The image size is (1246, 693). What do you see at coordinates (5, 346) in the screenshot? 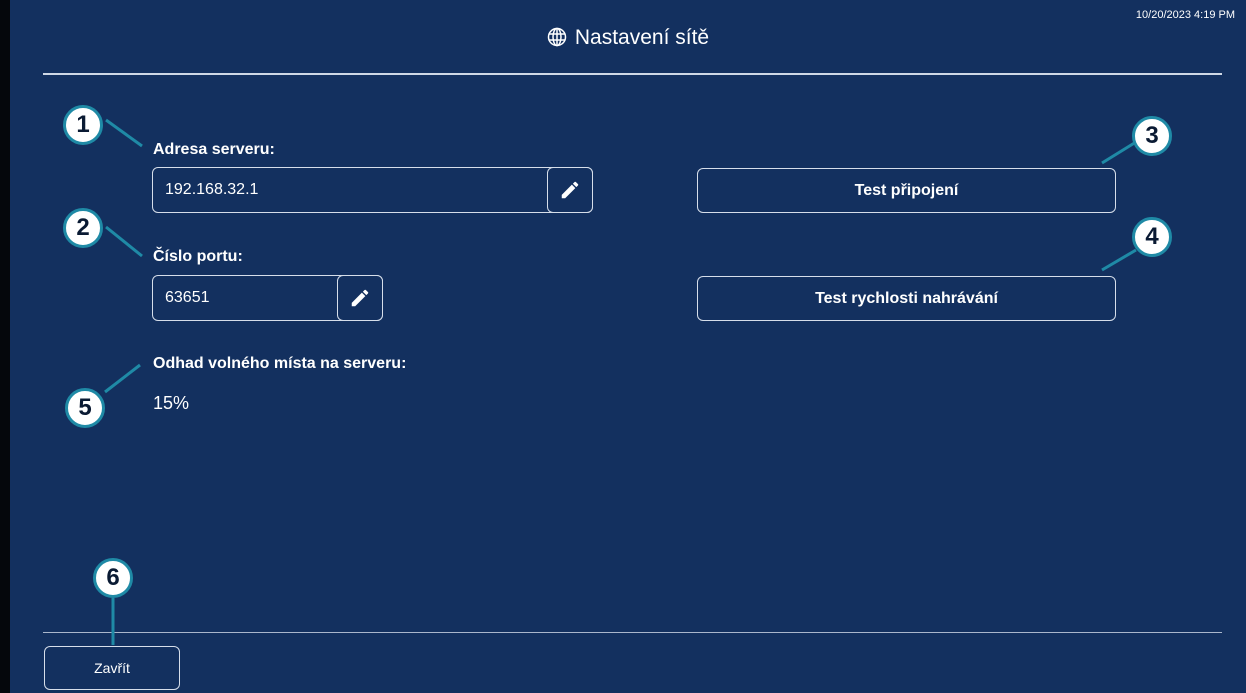
I see `left-edge-bar` at bounding box center [5, 346].